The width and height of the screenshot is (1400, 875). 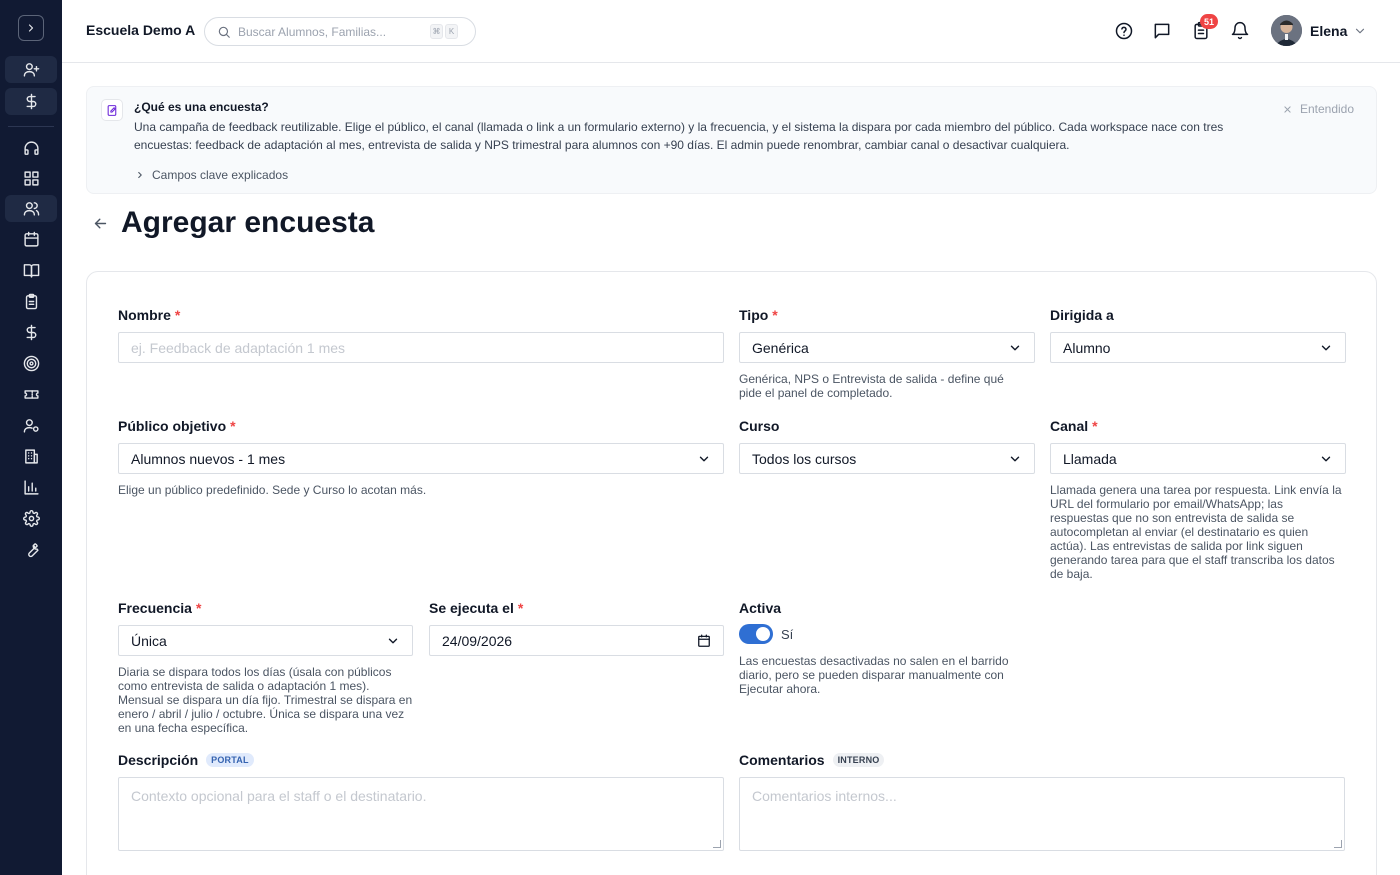 I want to click on sidebar-item-reports, so click(x=31, y=487).